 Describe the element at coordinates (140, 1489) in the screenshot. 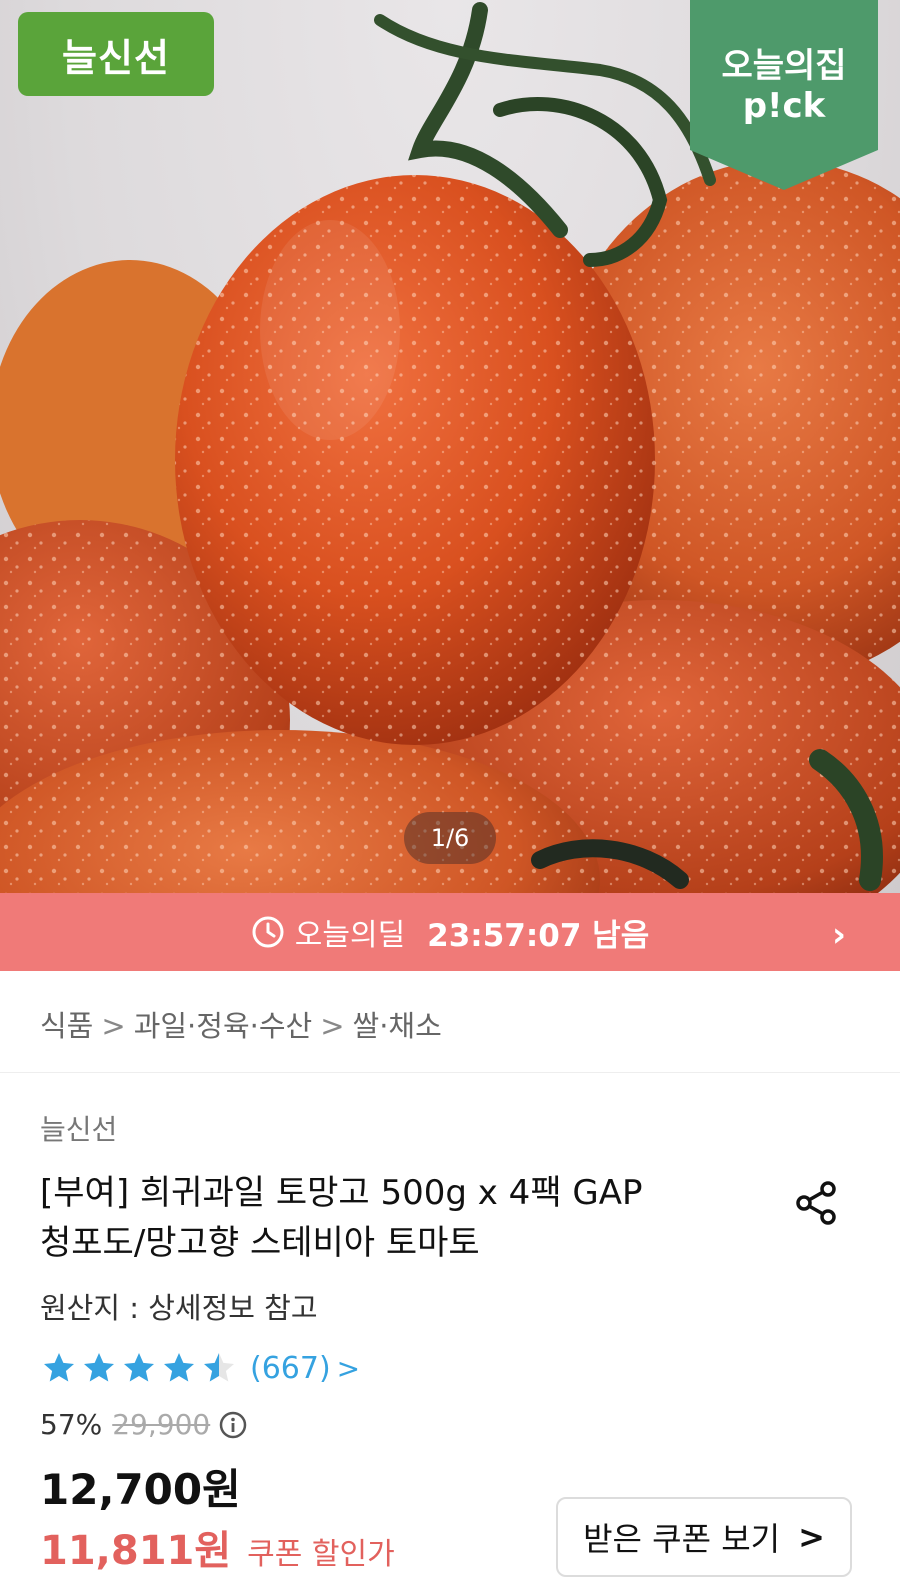

I see `sale-price: 12,700원` at that location.